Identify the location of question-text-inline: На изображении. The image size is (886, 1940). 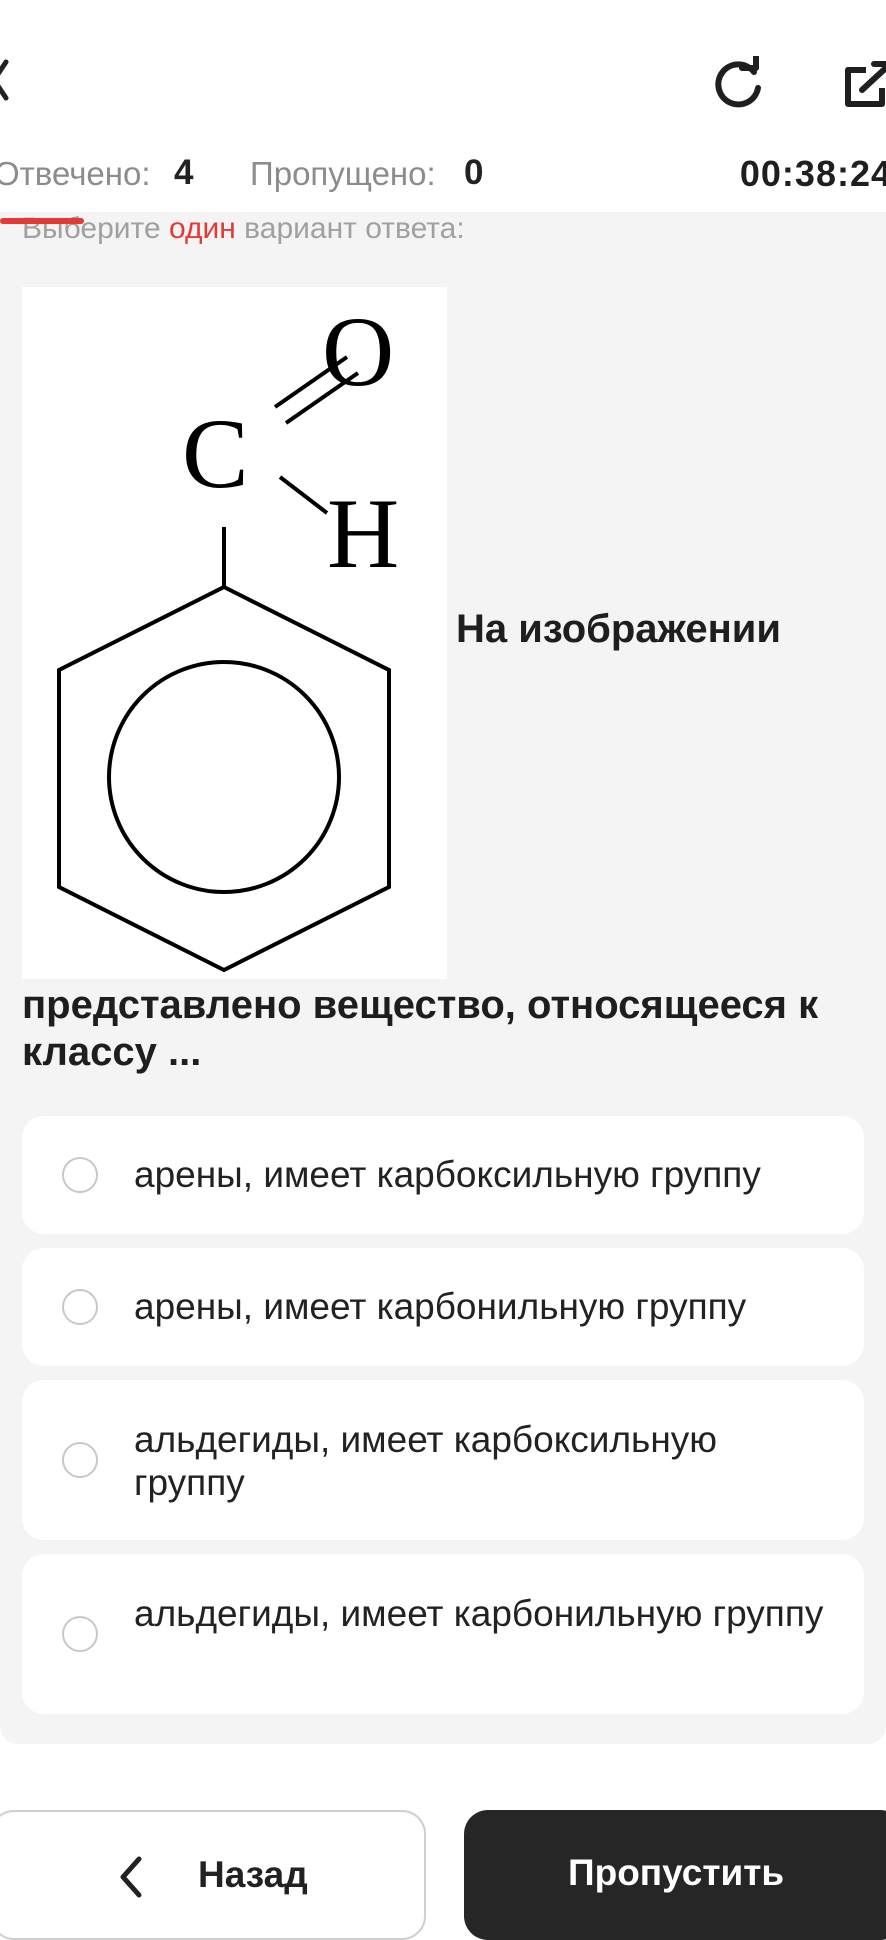
(618, 629).